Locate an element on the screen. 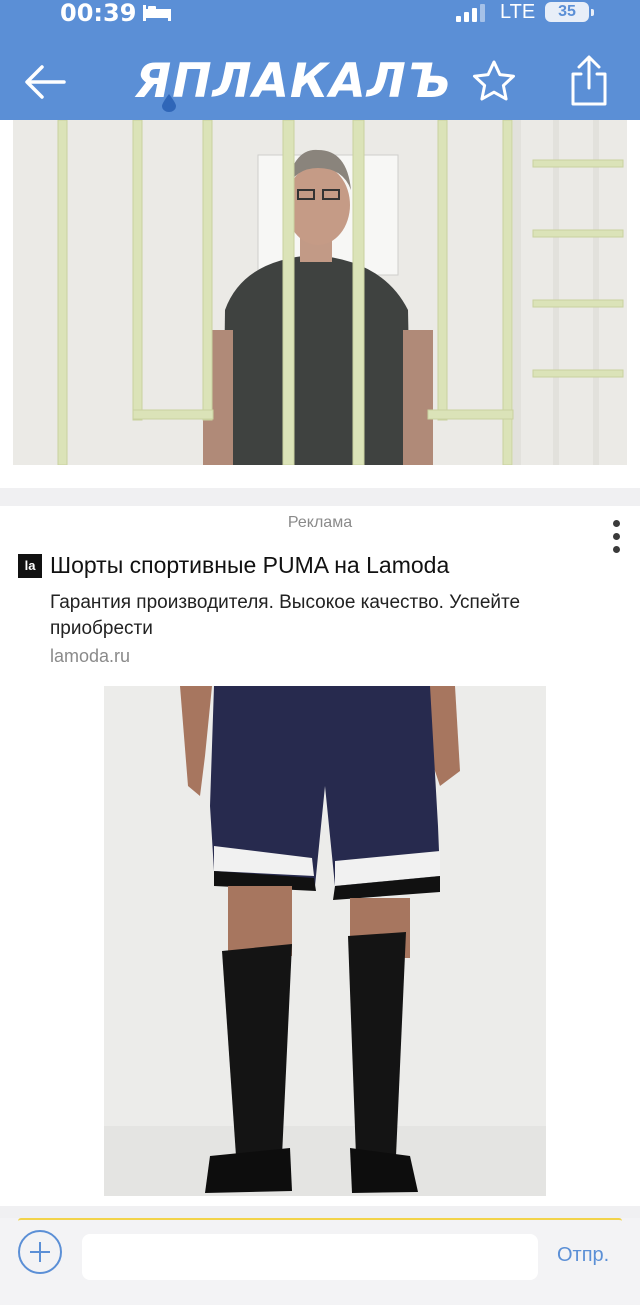 The width and height of the screenshot is (640, 1305). nav-bar: ЯПЛАКАЛЪ is located at coordinates (320, 80).